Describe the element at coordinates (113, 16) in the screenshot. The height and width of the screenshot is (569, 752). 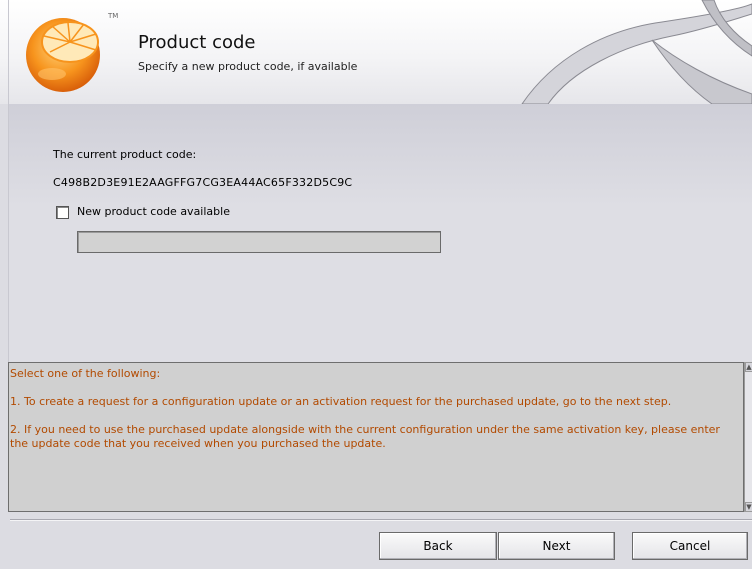
I see `trademark-mark: TM` at that location.